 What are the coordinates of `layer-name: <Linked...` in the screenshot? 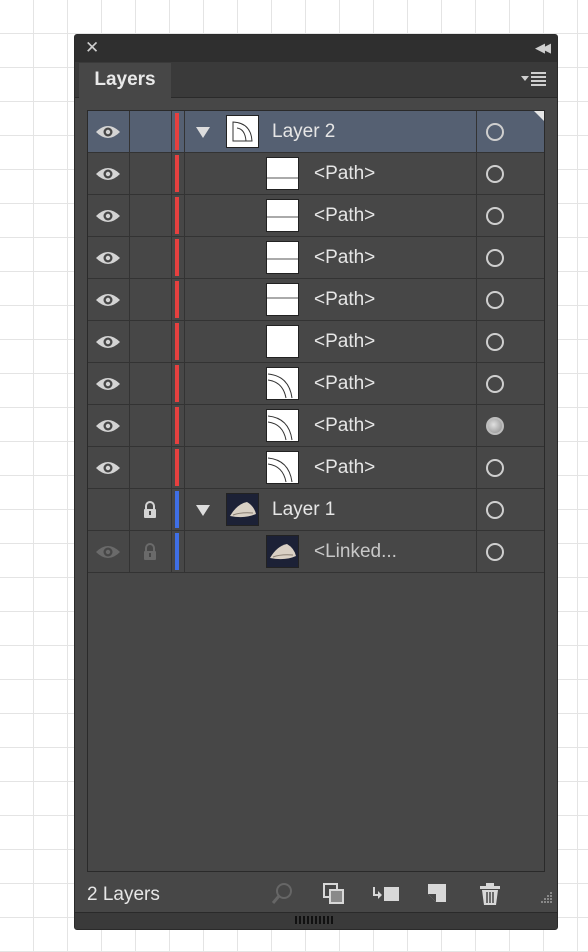 It's located at (355, 551).